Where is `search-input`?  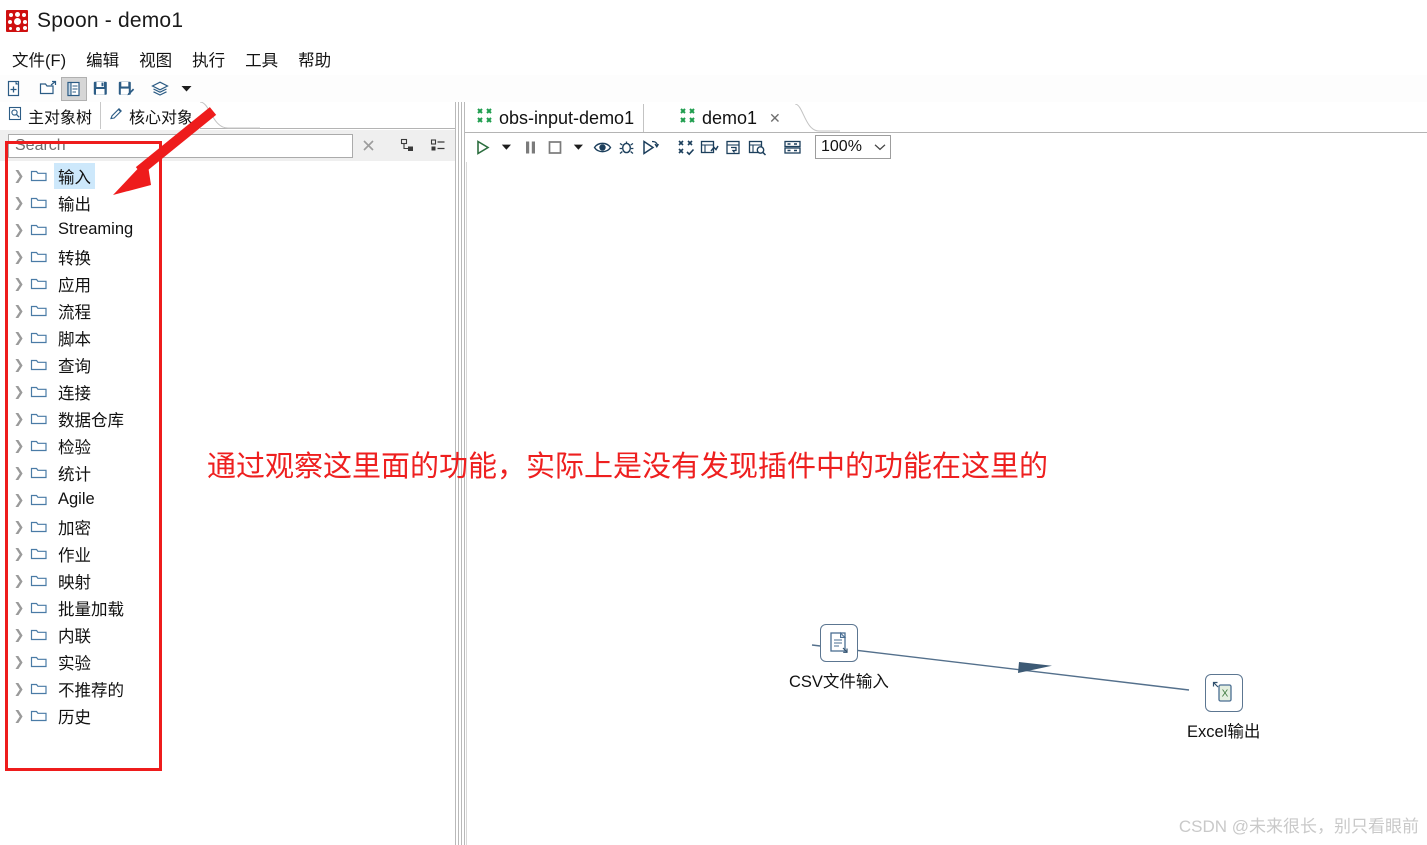
search-input is located at coordinates (180, 145).